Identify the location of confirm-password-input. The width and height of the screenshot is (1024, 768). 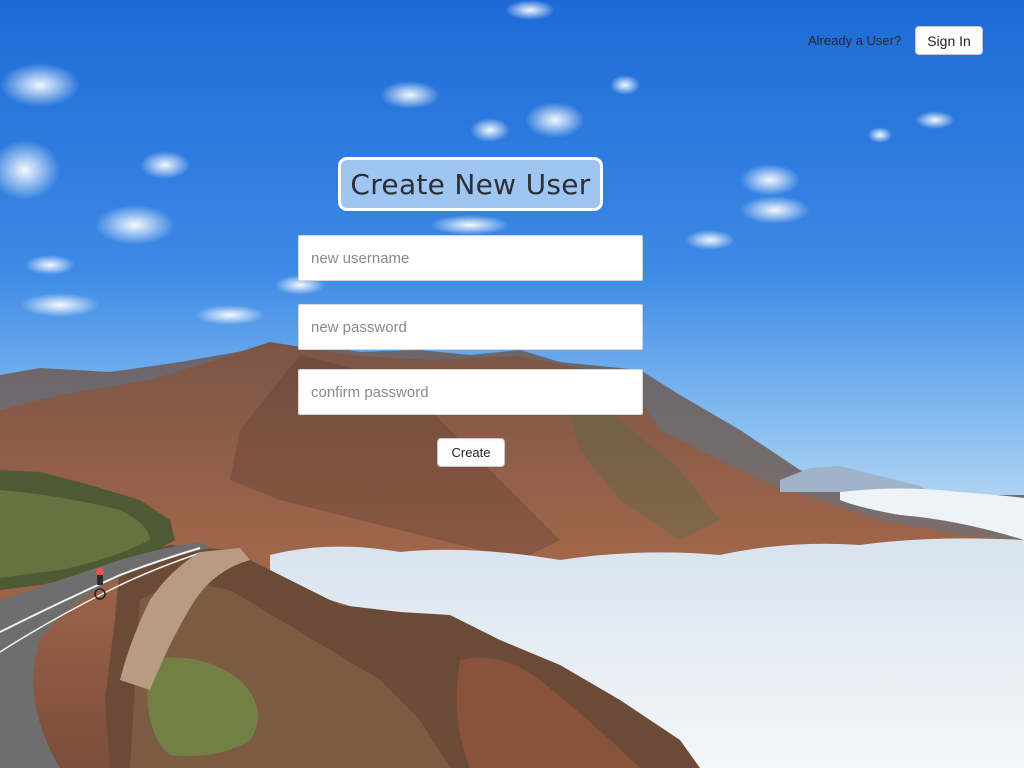
(470, 392).